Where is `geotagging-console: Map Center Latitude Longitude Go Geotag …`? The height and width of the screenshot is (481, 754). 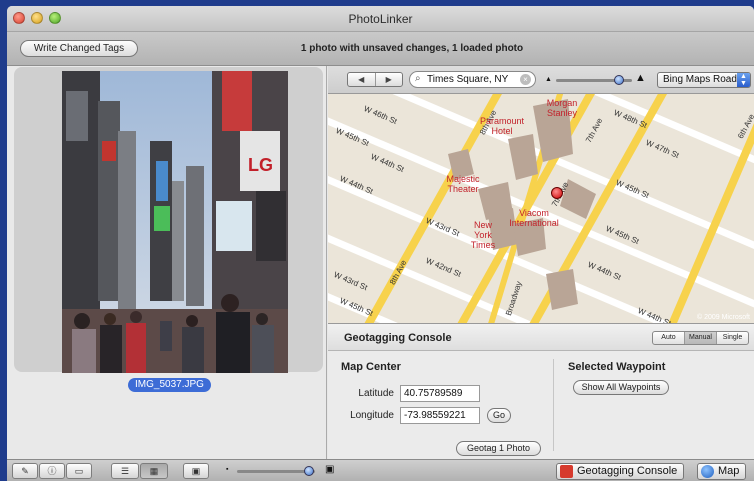 geotagging-console: Map Center Latitude Longitude Go Geotag … is located at coordinates (541, 405).